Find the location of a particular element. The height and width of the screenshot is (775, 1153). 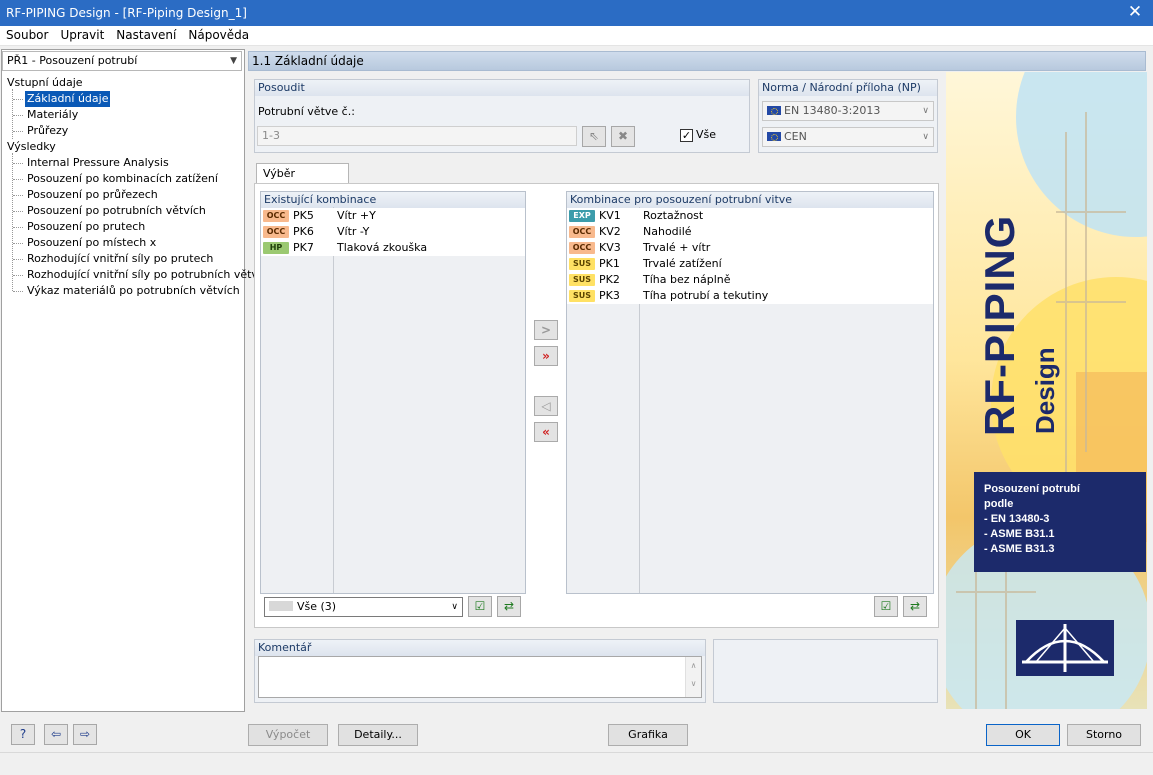

combination-description: Tíha bez náplně is located at coordinates (687, 279).